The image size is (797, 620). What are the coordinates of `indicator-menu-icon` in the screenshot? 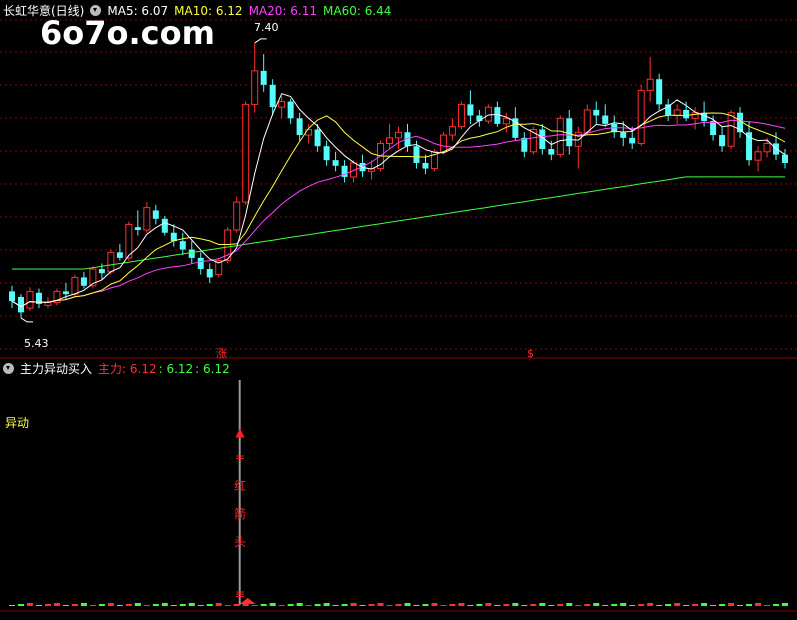 It's located at (8, 368).